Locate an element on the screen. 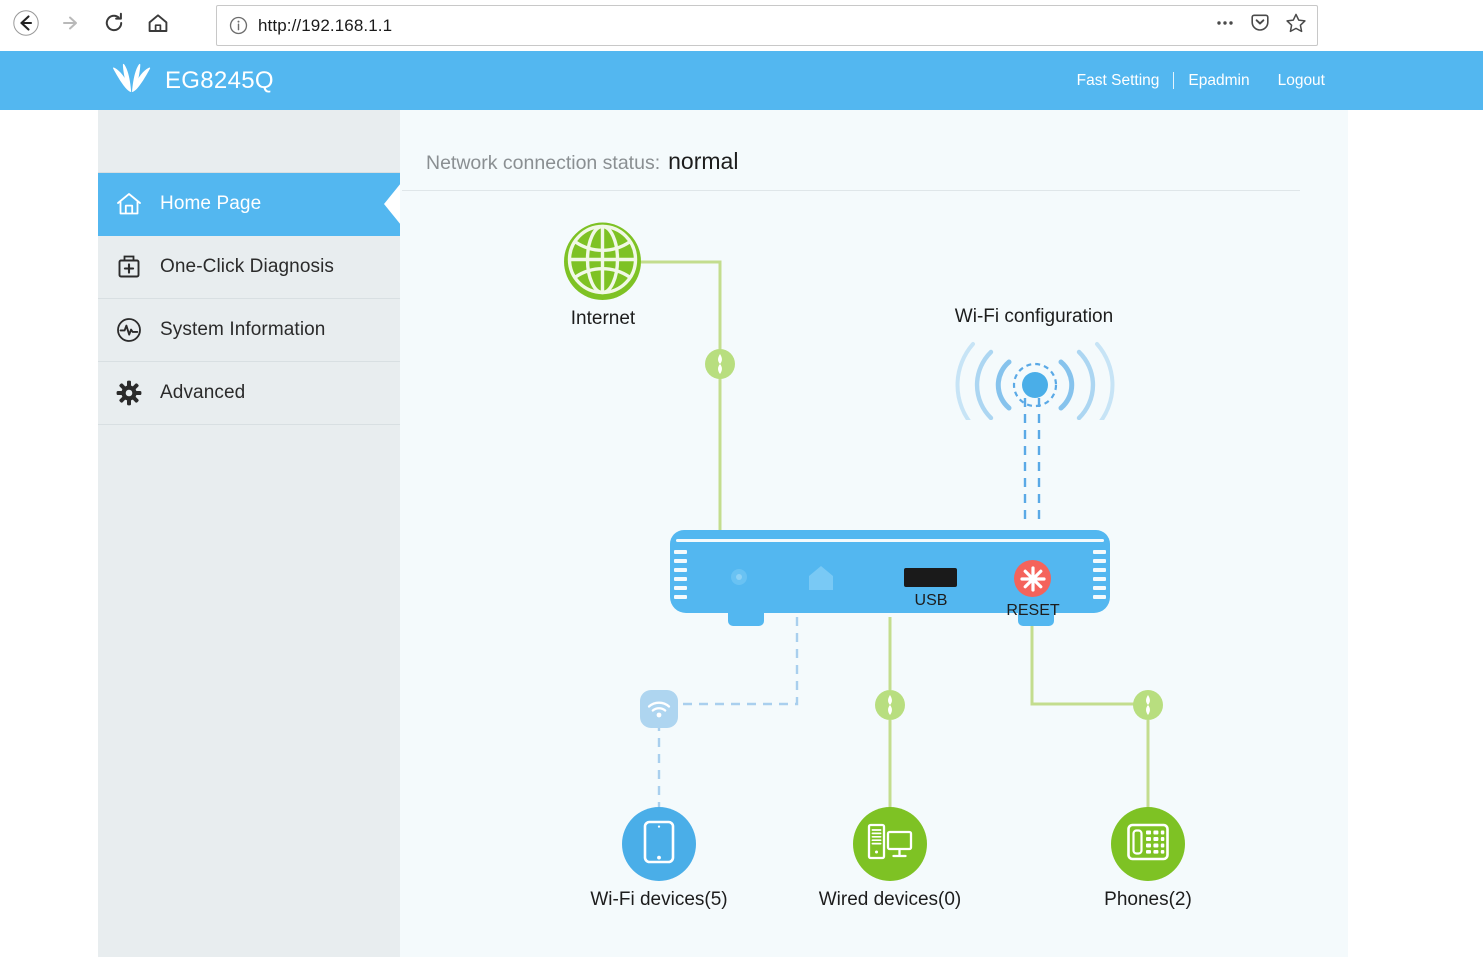 The image size is (1483, 957). wifi-devices-label: Wi-Fi devices(5) is located at coordinates (659, 899).